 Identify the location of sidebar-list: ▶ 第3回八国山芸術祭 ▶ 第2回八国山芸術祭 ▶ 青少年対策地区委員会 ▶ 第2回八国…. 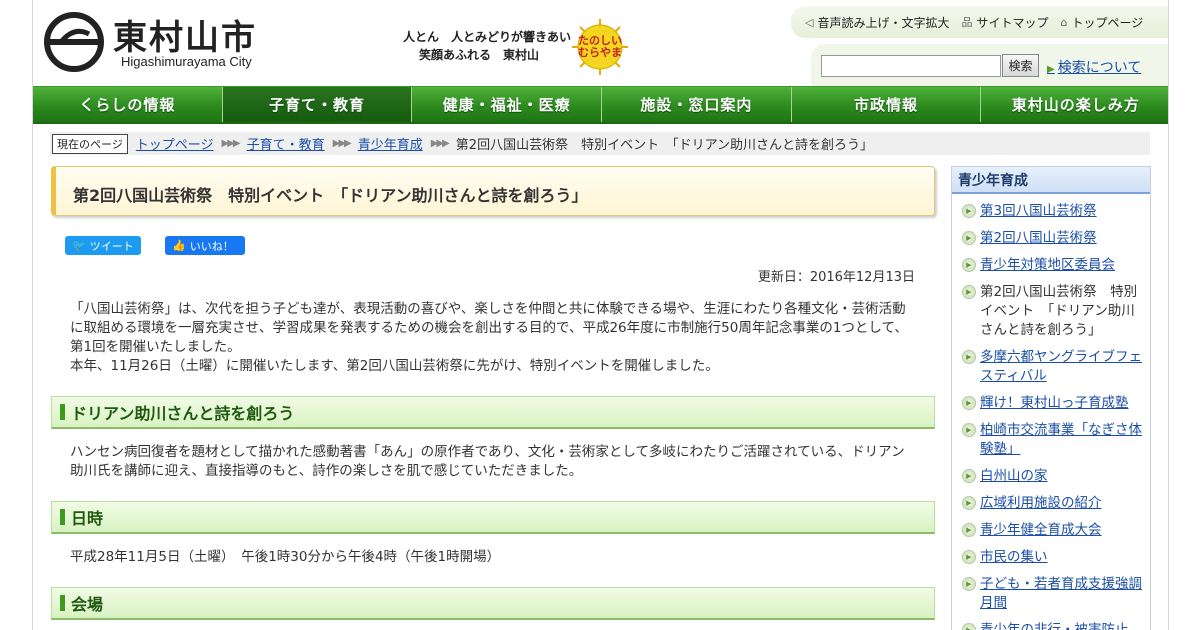
(1051, 412).